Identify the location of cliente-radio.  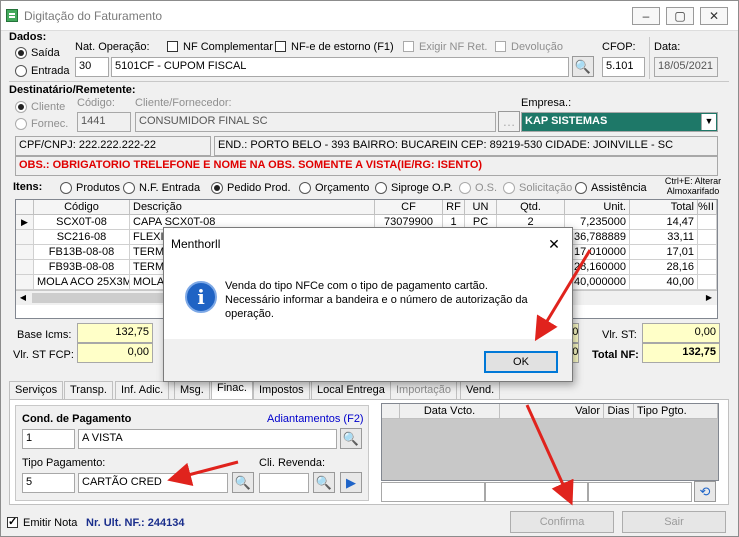
(21, 107).